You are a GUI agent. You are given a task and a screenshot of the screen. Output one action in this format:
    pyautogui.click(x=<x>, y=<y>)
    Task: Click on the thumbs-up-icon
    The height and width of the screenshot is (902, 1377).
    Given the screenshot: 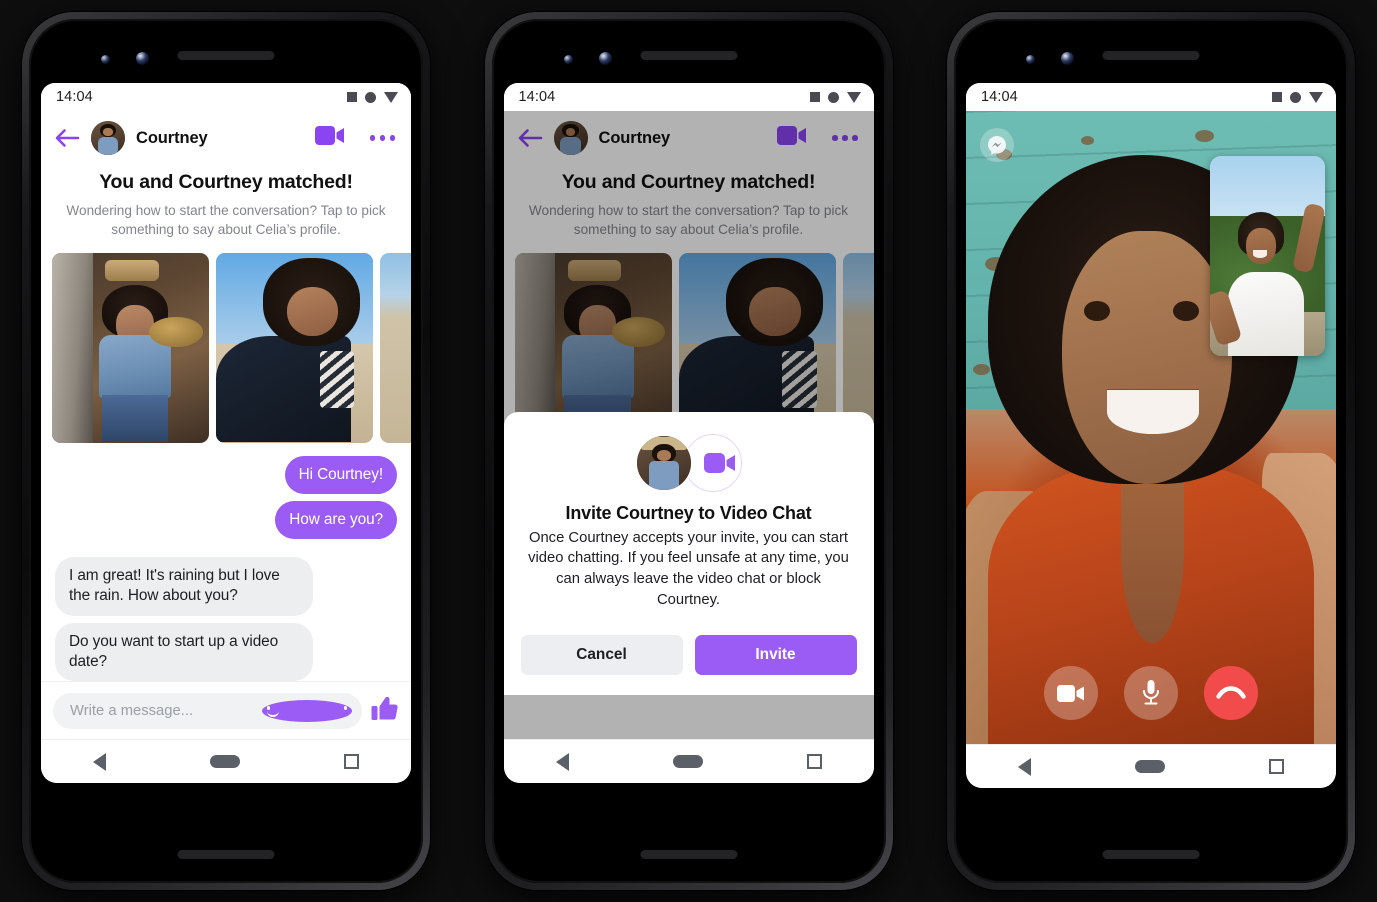 What is the action you would take?
    pyautogui.click(x=385, y=711)
    